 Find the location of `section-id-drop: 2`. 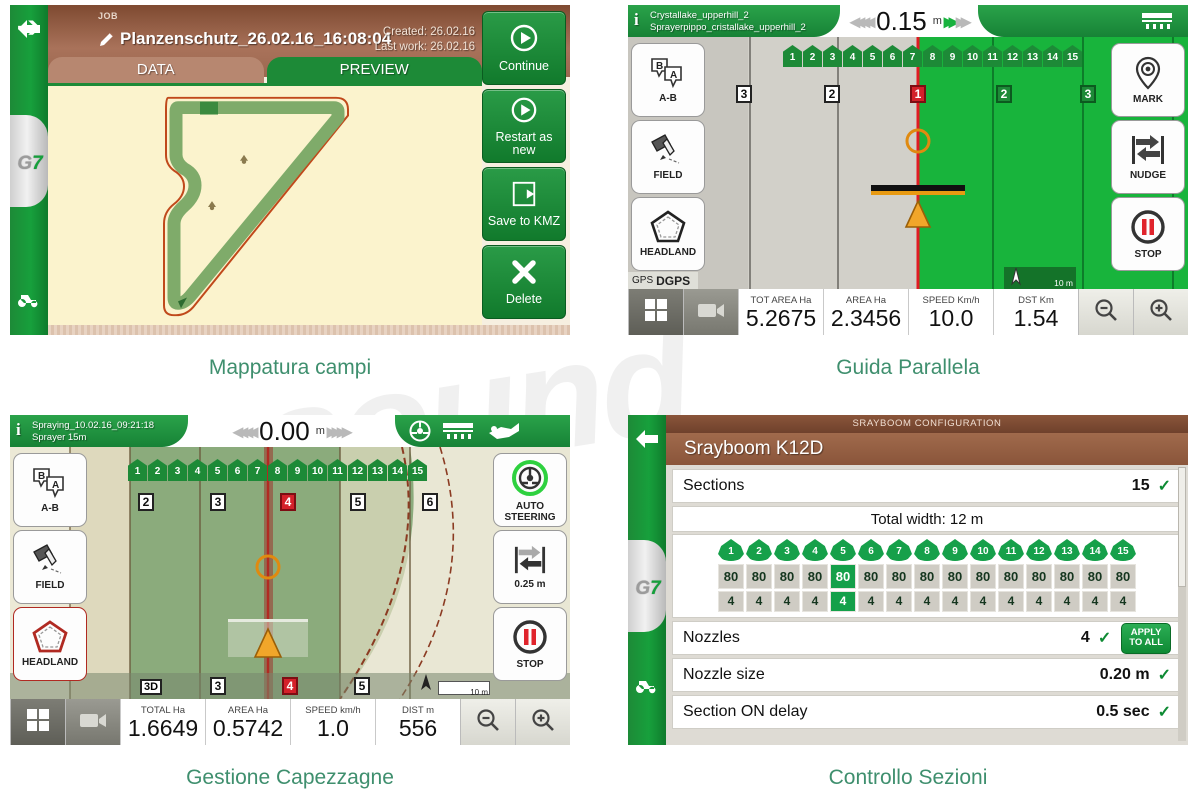

section-id-drop: 2 is located at coordinates (759, 550).